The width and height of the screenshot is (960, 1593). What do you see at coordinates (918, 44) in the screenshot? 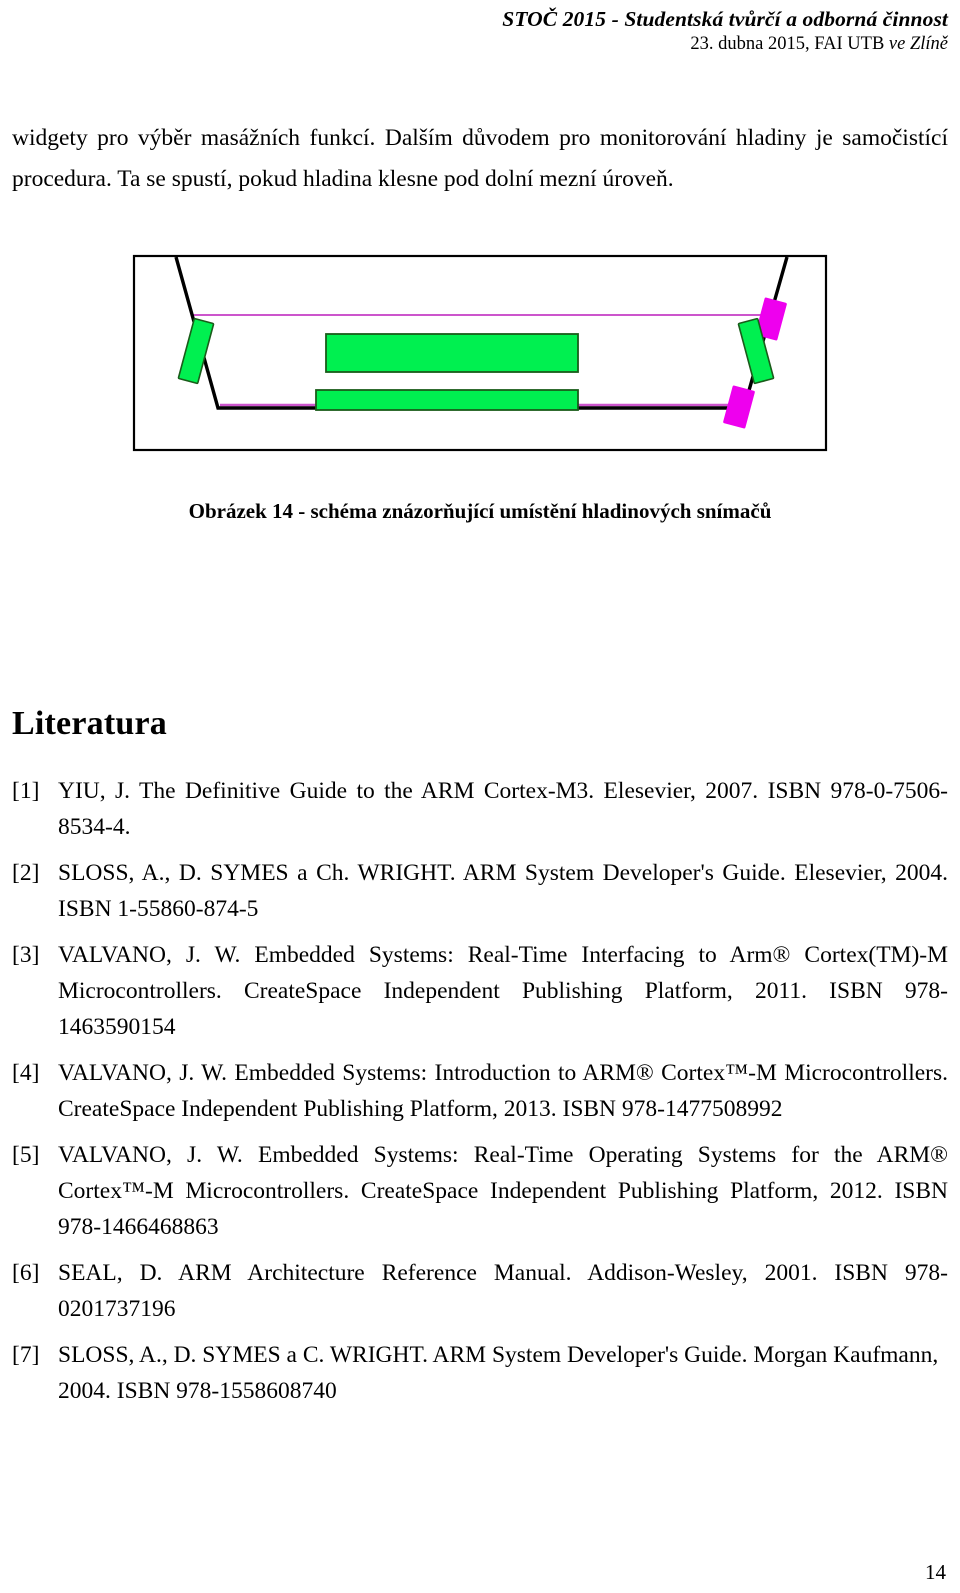
I see `running-head-venue: ve Zlíně` at bounding box center [918, 44].